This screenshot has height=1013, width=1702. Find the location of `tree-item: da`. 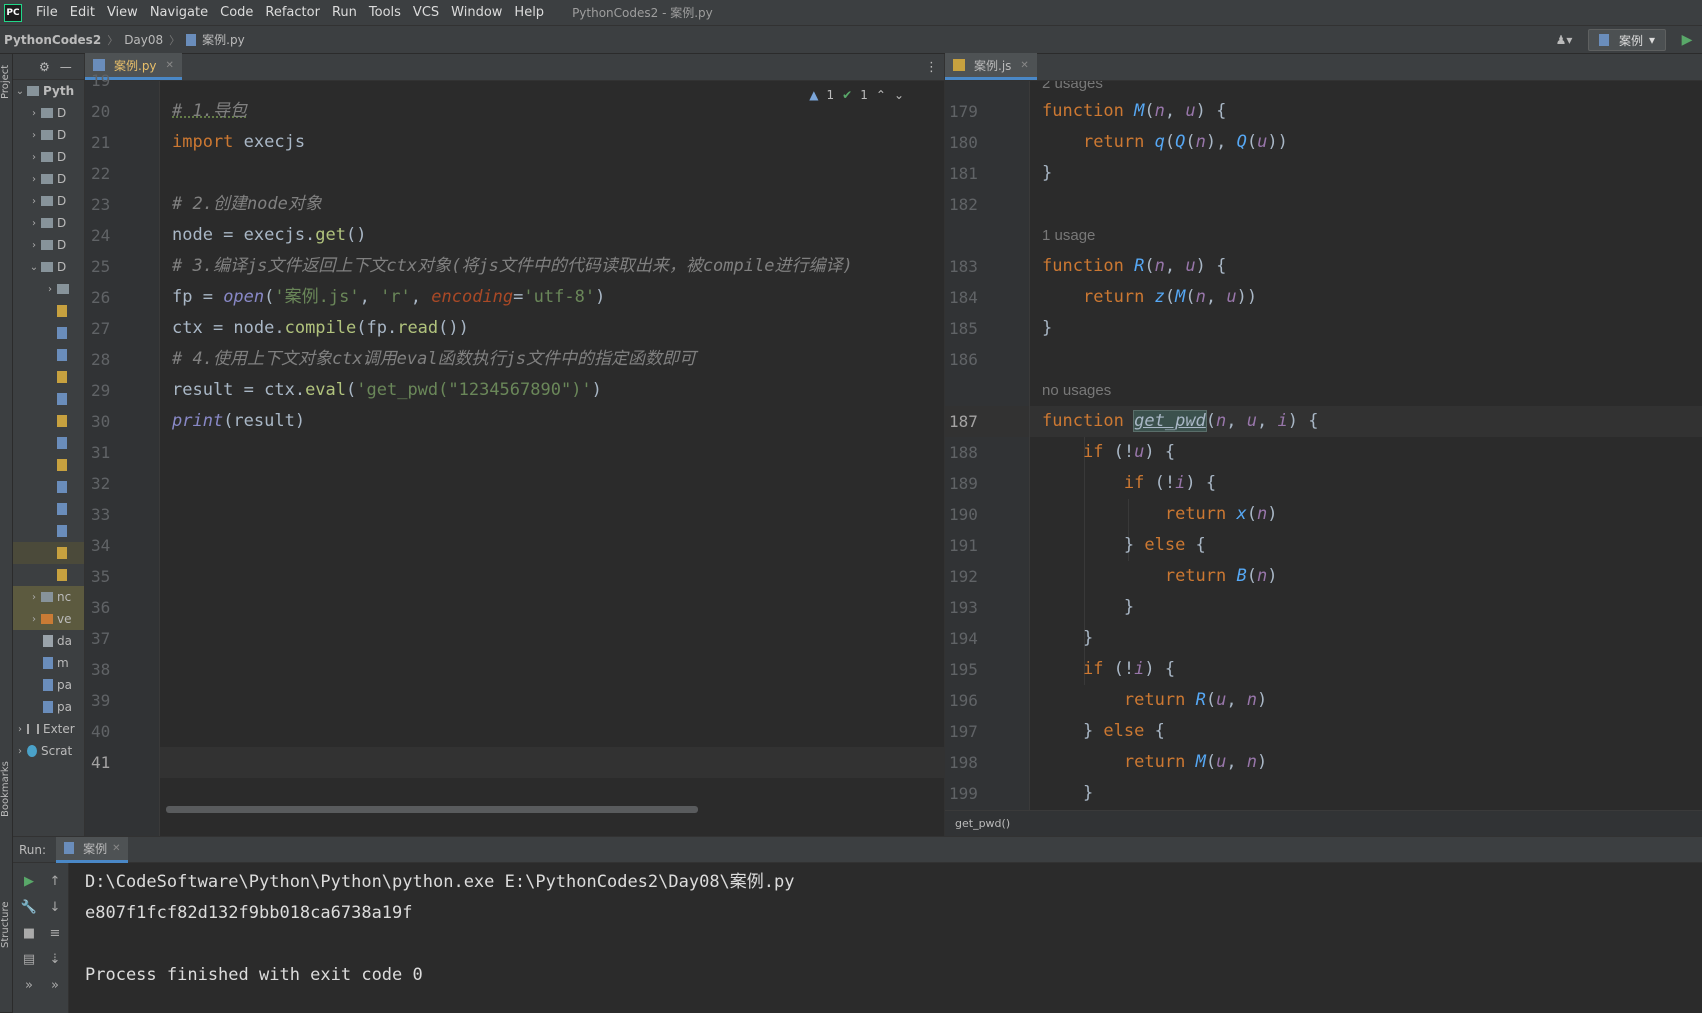

tree-item: da is located at coordinates (48, 641).